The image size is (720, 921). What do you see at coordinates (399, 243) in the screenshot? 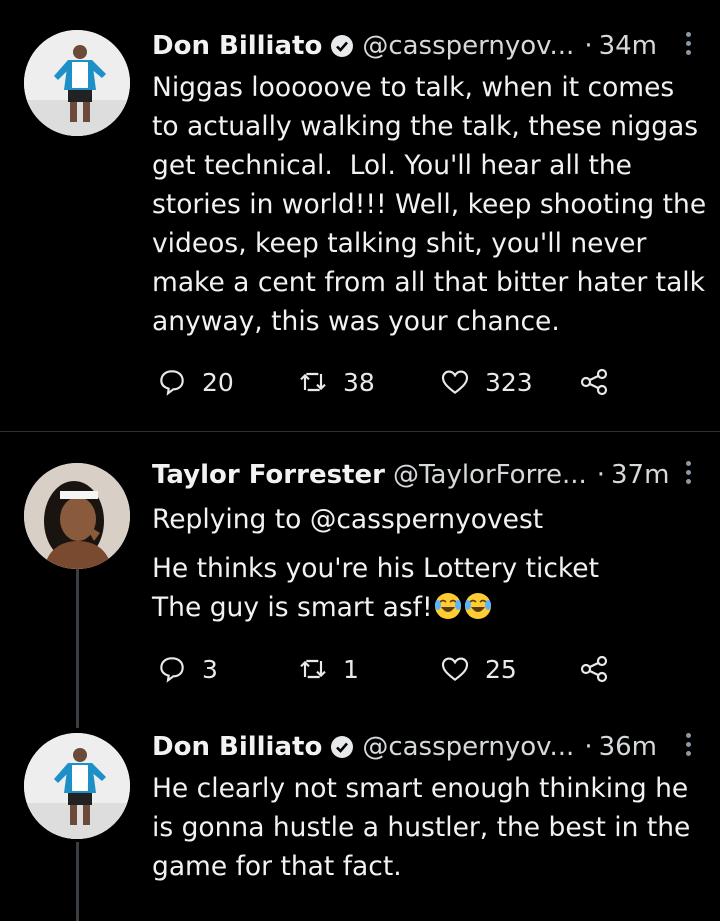
I see `text-line: videos, keep talking shit, you'll never` at bounding box center [399, 243].